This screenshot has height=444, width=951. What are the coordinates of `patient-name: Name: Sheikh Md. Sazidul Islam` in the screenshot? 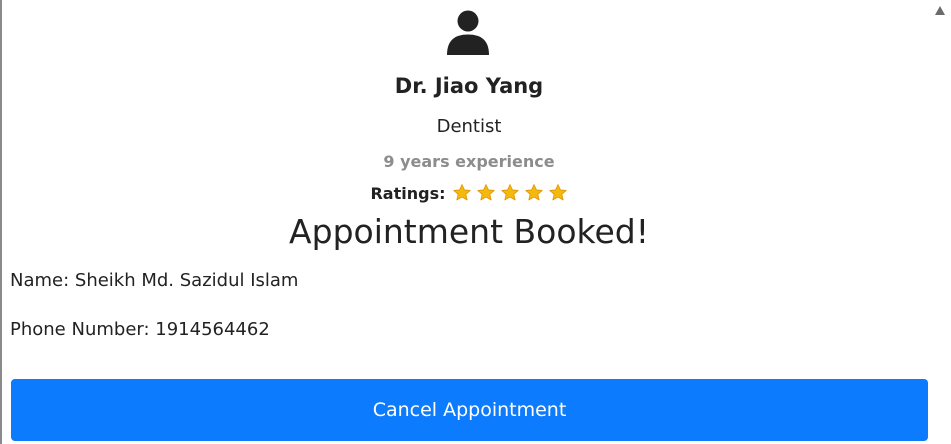 It's located at (154, 280).